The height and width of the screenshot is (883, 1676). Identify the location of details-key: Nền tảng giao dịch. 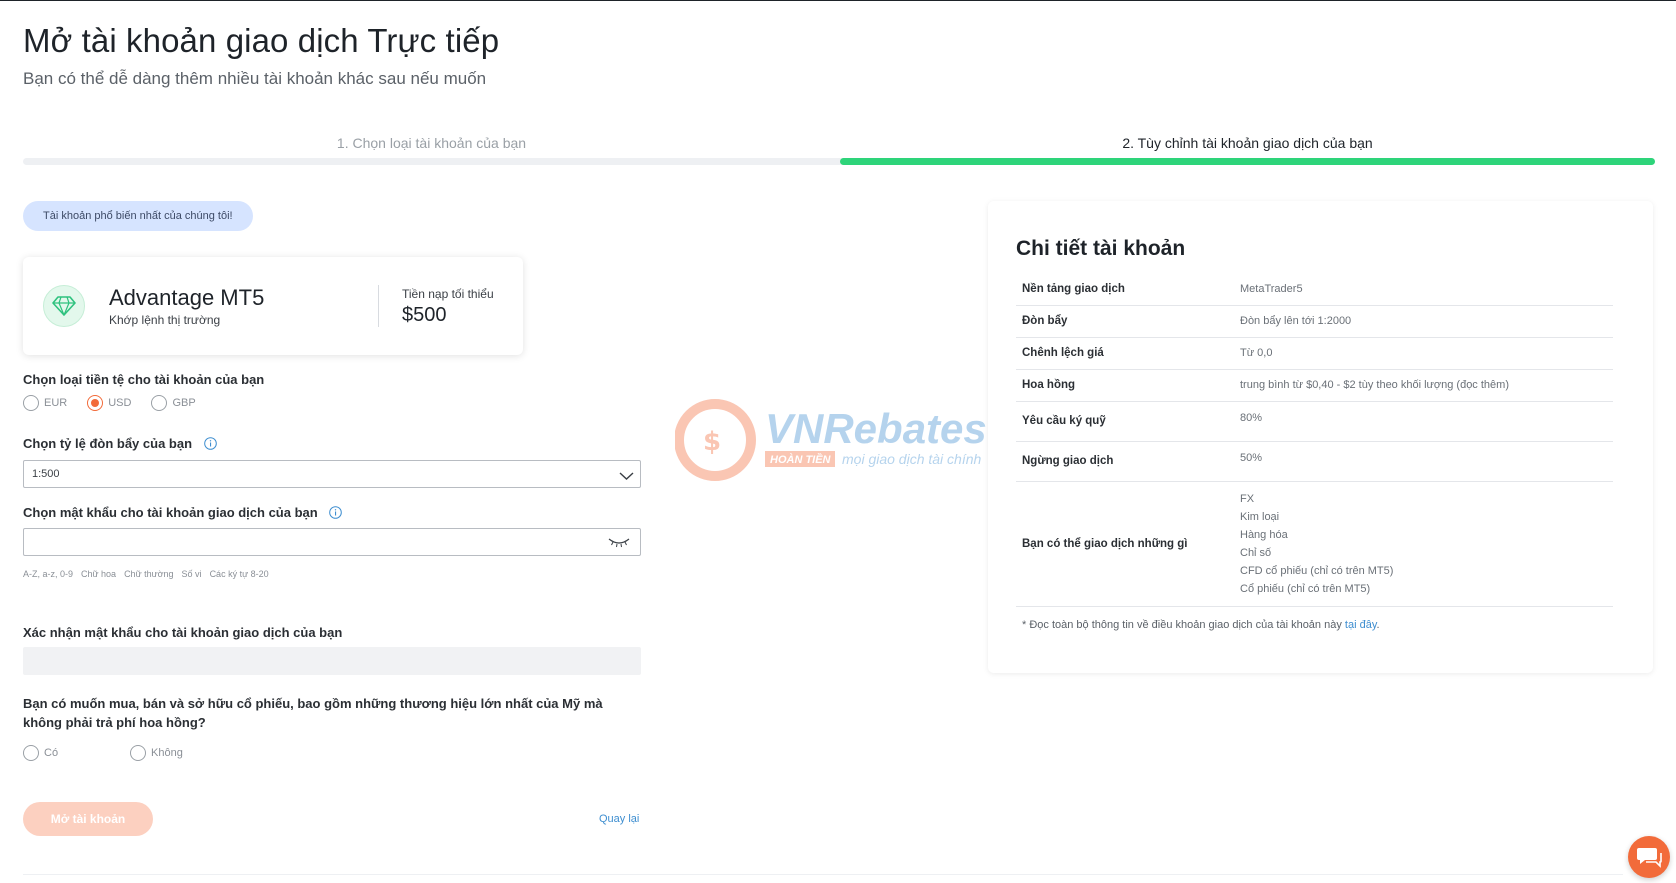
(1128, 289).